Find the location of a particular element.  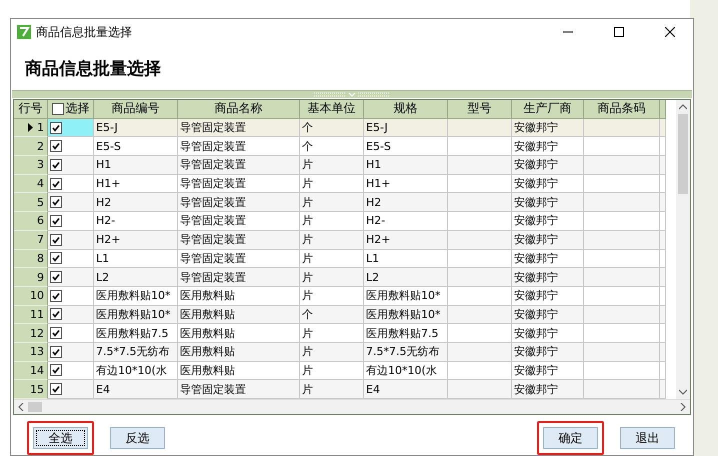

column-header: 商品名称 is located at coordinates (239, 109).